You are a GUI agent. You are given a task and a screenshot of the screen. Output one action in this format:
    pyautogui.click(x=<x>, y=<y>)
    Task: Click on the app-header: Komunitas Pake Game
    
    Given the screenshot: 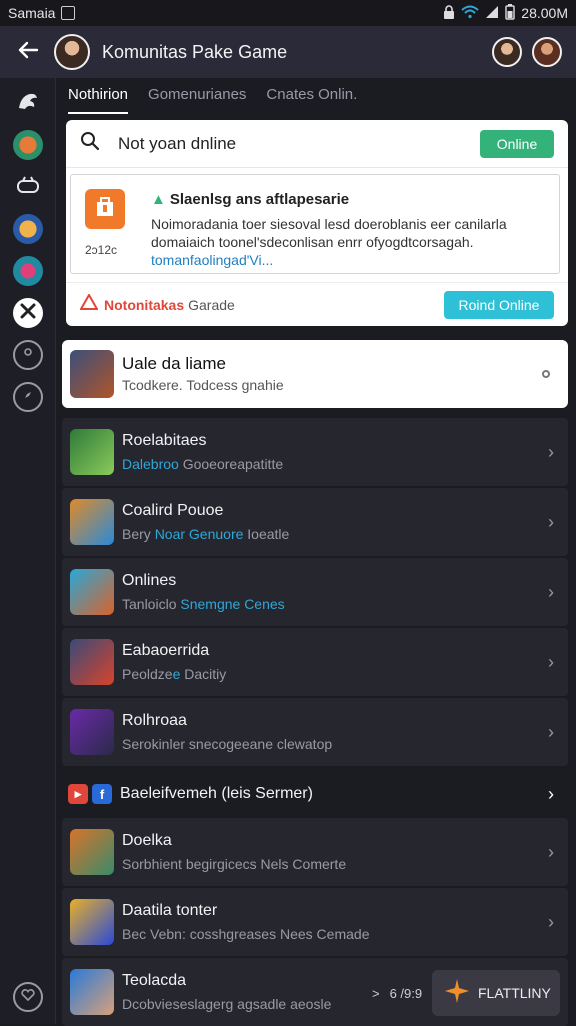 What is the action you would take?
    pyautogui.click(x=288, y=52)
    